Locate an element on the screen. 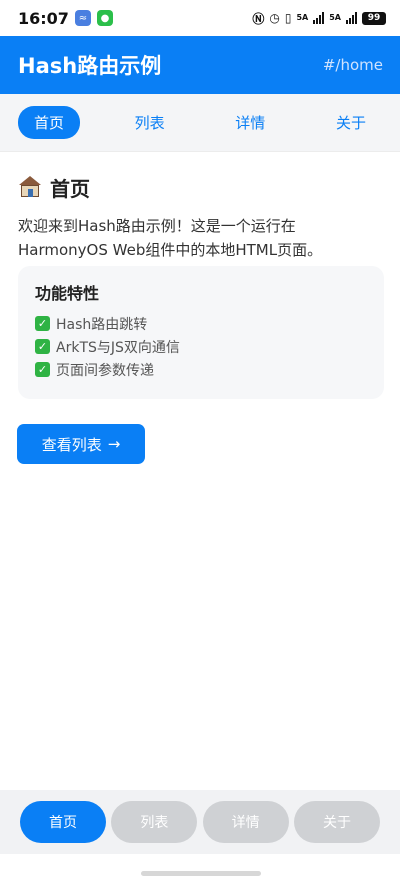  status-left: 16:07 ≈ ● is located at coordinates (65, 18).